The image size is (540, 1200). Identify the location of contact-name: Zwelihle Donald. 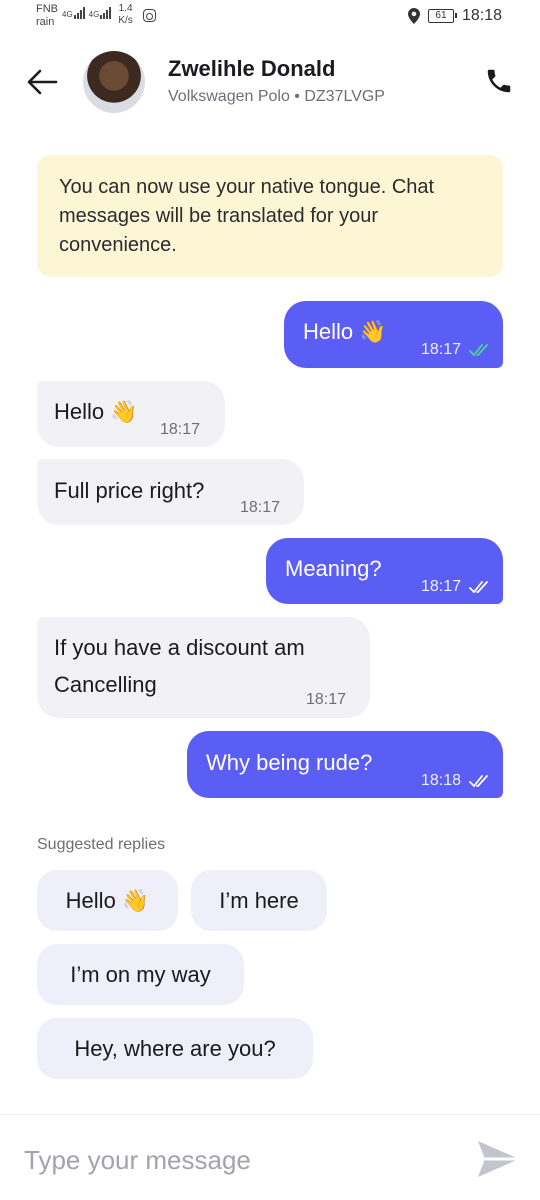
(252, 68).